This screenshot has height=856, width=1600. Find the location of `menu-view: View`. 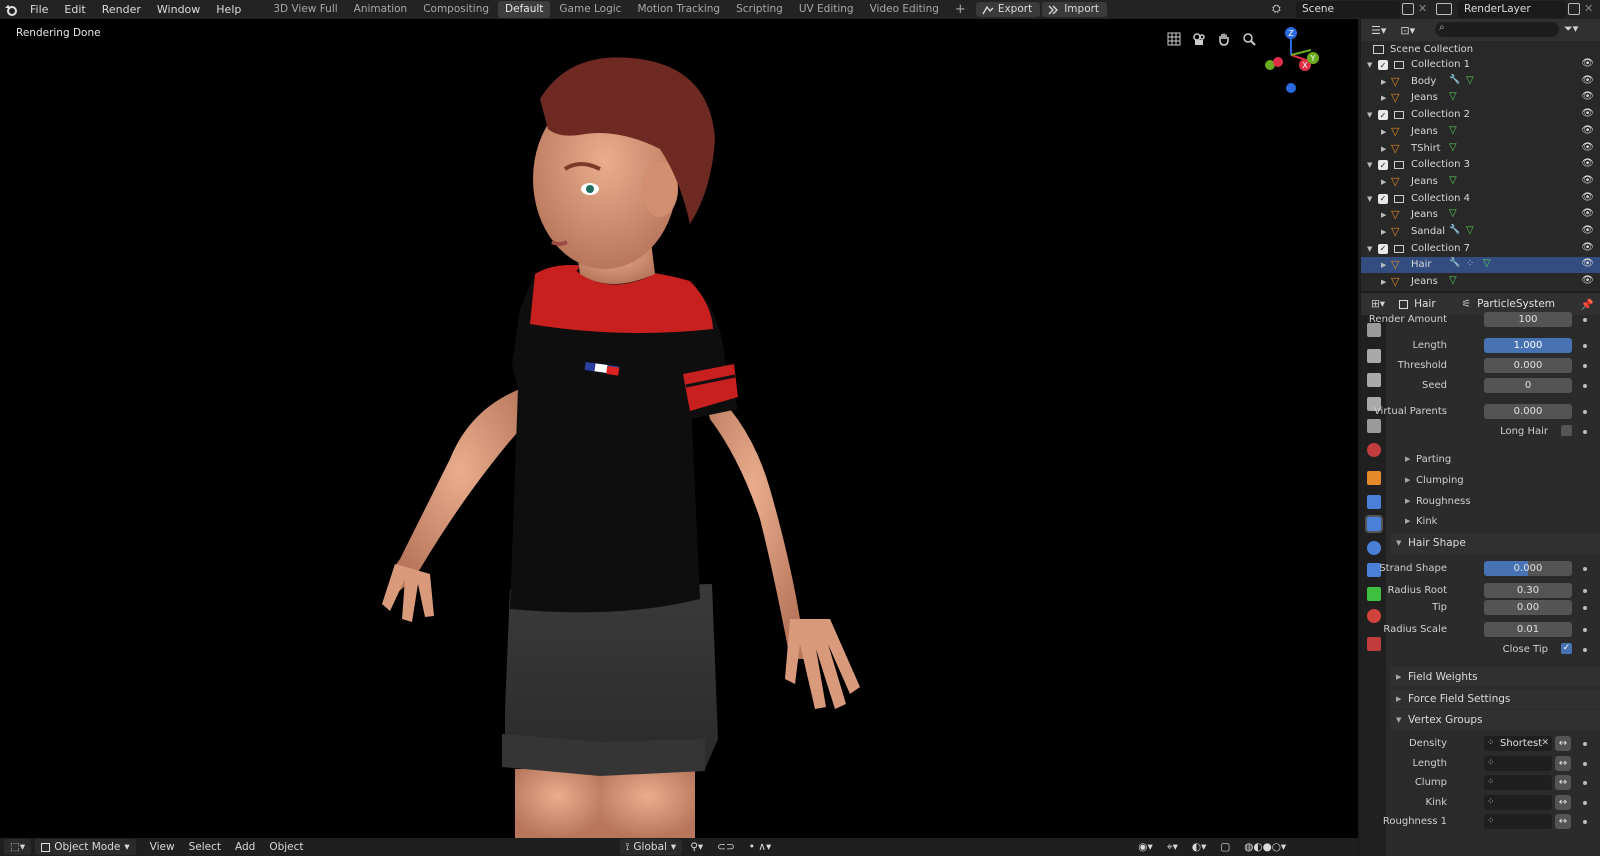

menu-view: View is located at coordinates (162, 847).